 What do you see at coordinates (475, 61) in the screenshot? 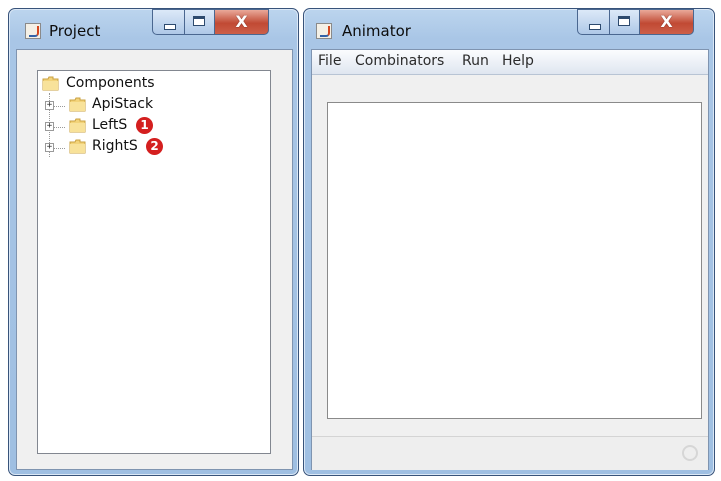
I see `menu-run: Run` at bounding box center [475, 61].